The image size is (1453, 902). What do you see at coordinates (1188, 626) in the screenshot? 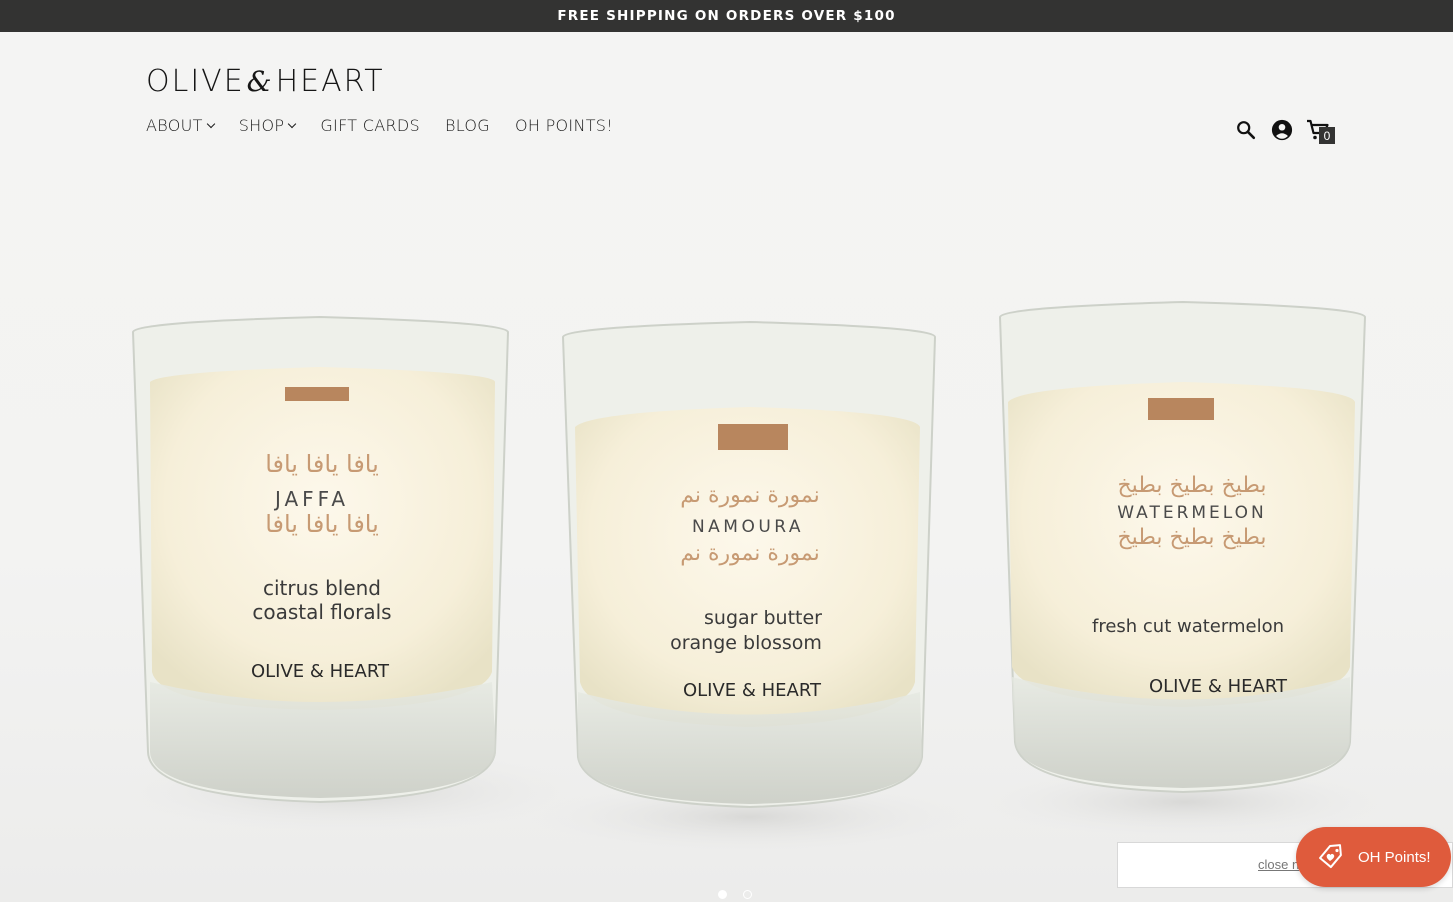
I see `watermelon-scent-1: fresh cut watermelon` at bounding box center [1188, 626].